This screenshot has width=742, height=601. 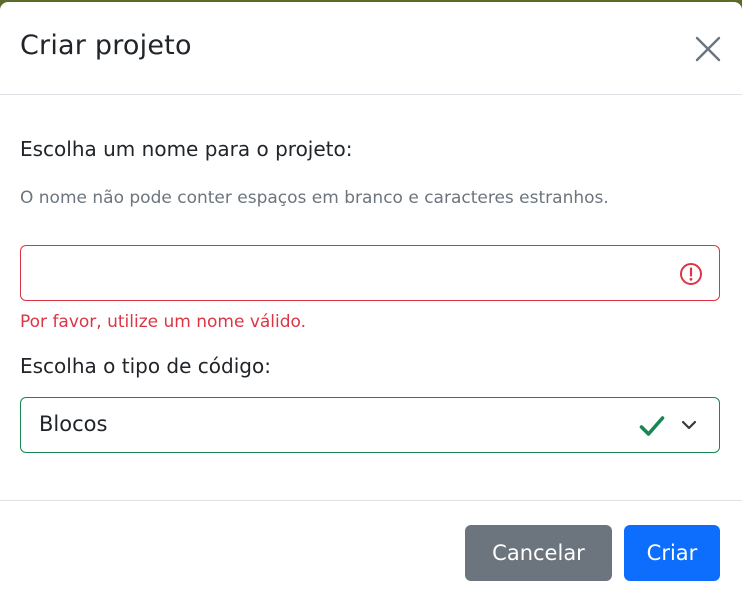 What do you see at coordinates (145, 366) in the screenshot?
I see `code-type-label: Escolha o tipo de código:` at bounding box center [145, 366].